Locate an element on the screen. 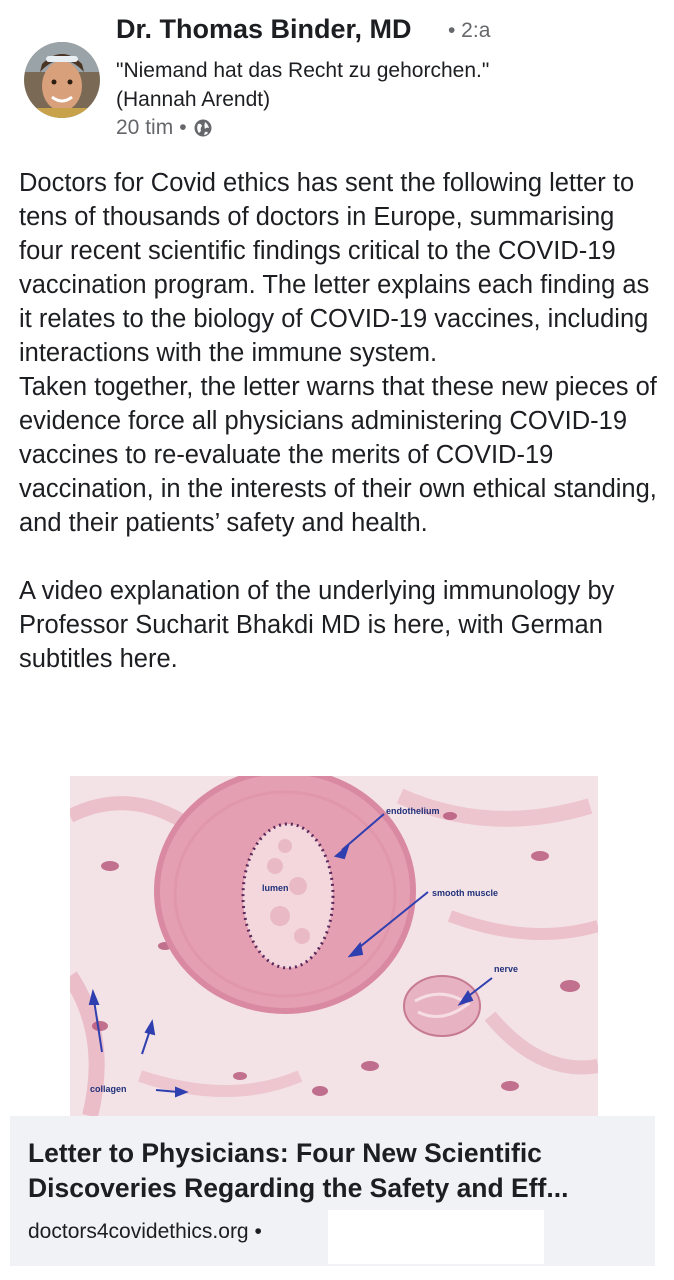 The width and height of the screenshot is (674, 1280). avatar-photo-icon is located at coordinates (62, 80).